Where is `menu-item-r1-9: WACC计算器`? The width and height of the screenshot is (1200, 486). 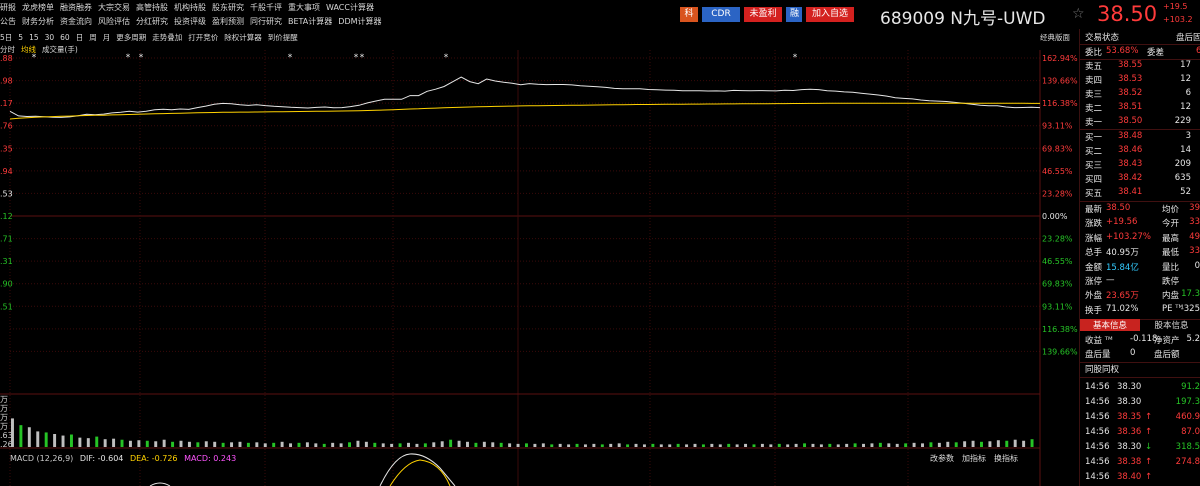 menu-item-r1-9: WACC计算器 is located at coordinates (350, 7).